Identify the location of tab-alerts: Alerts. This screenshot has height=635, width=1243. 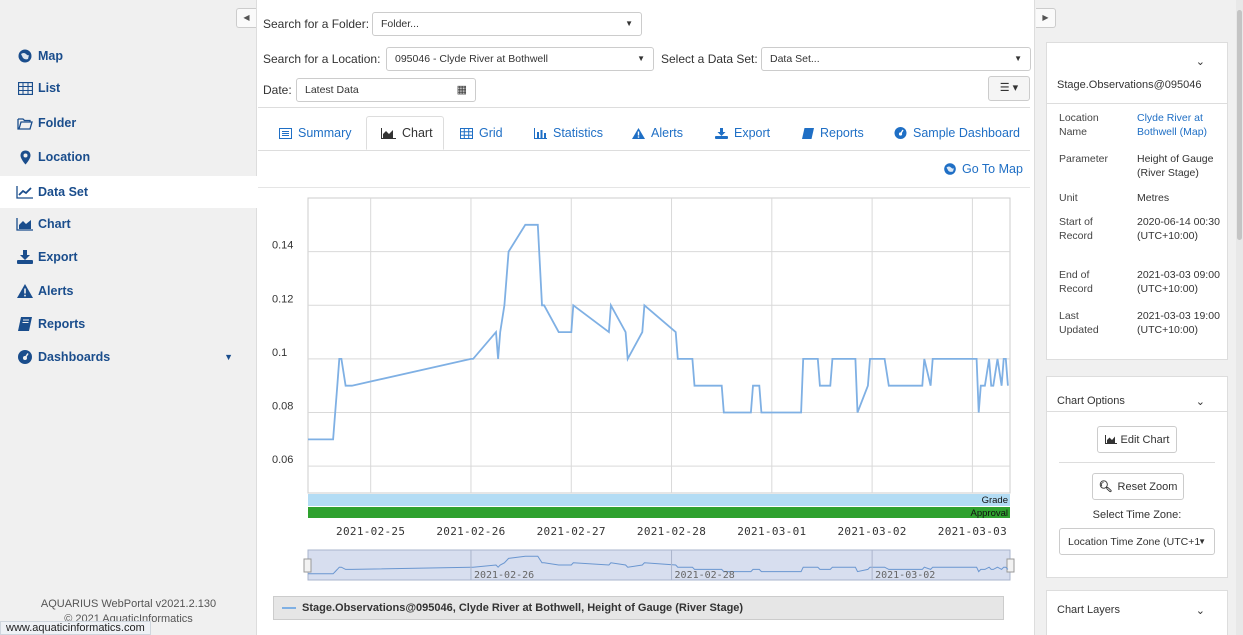
(657, 133).